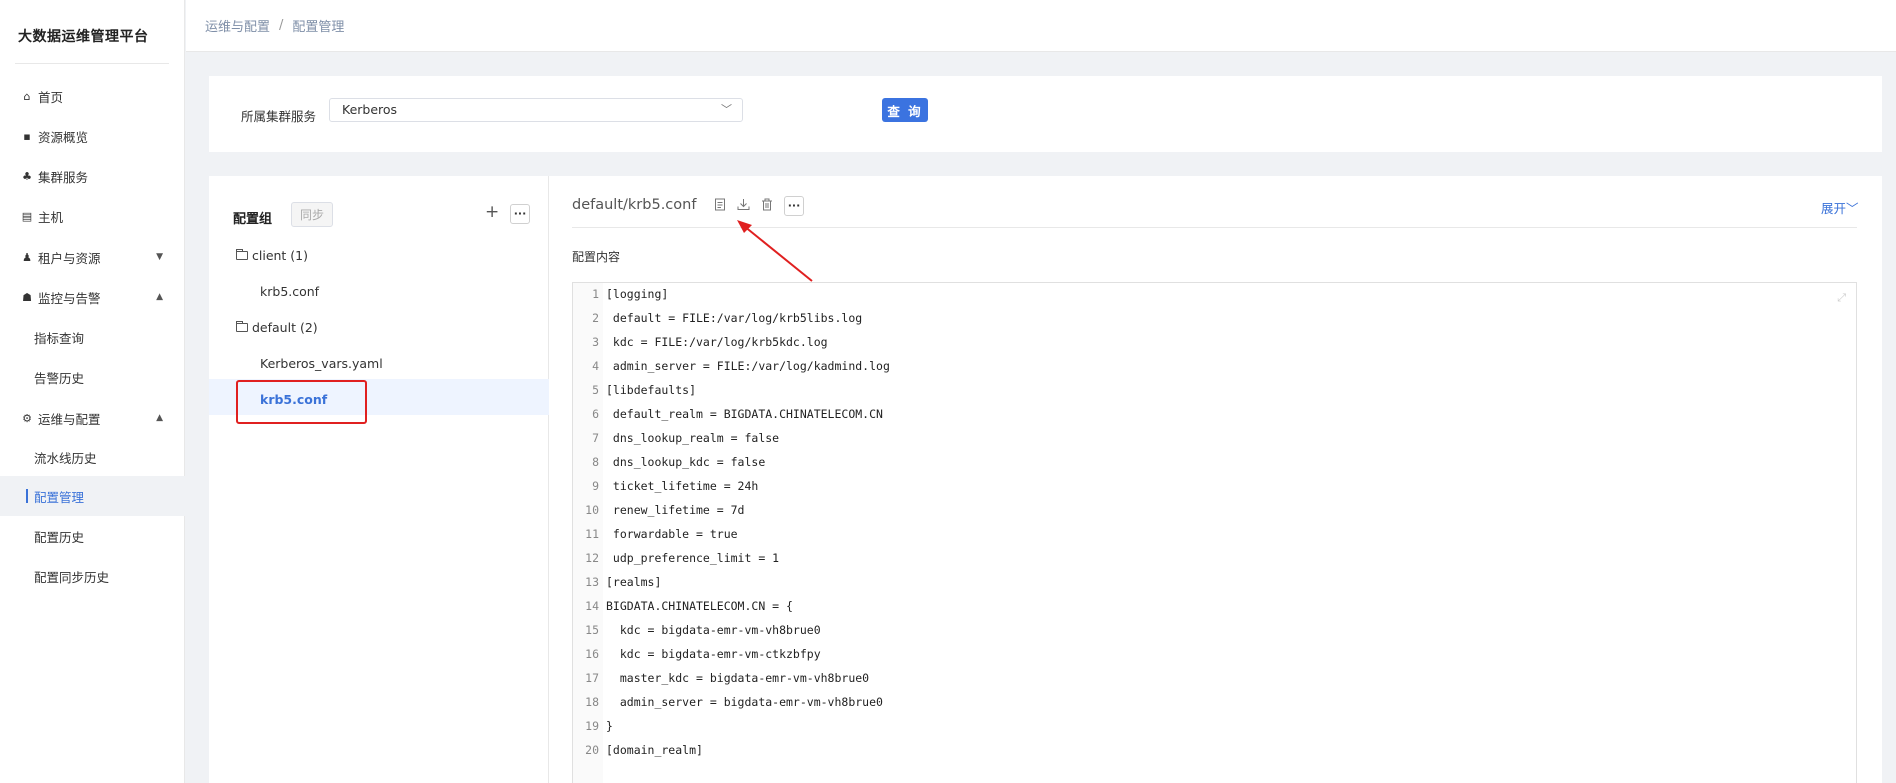  What do you see at coordinates (744, 414) in the screenshot?
I see `code-line-text: default_realm = BIGDATA.CHINATELECOM.CN` at bounding box center [744, 414].